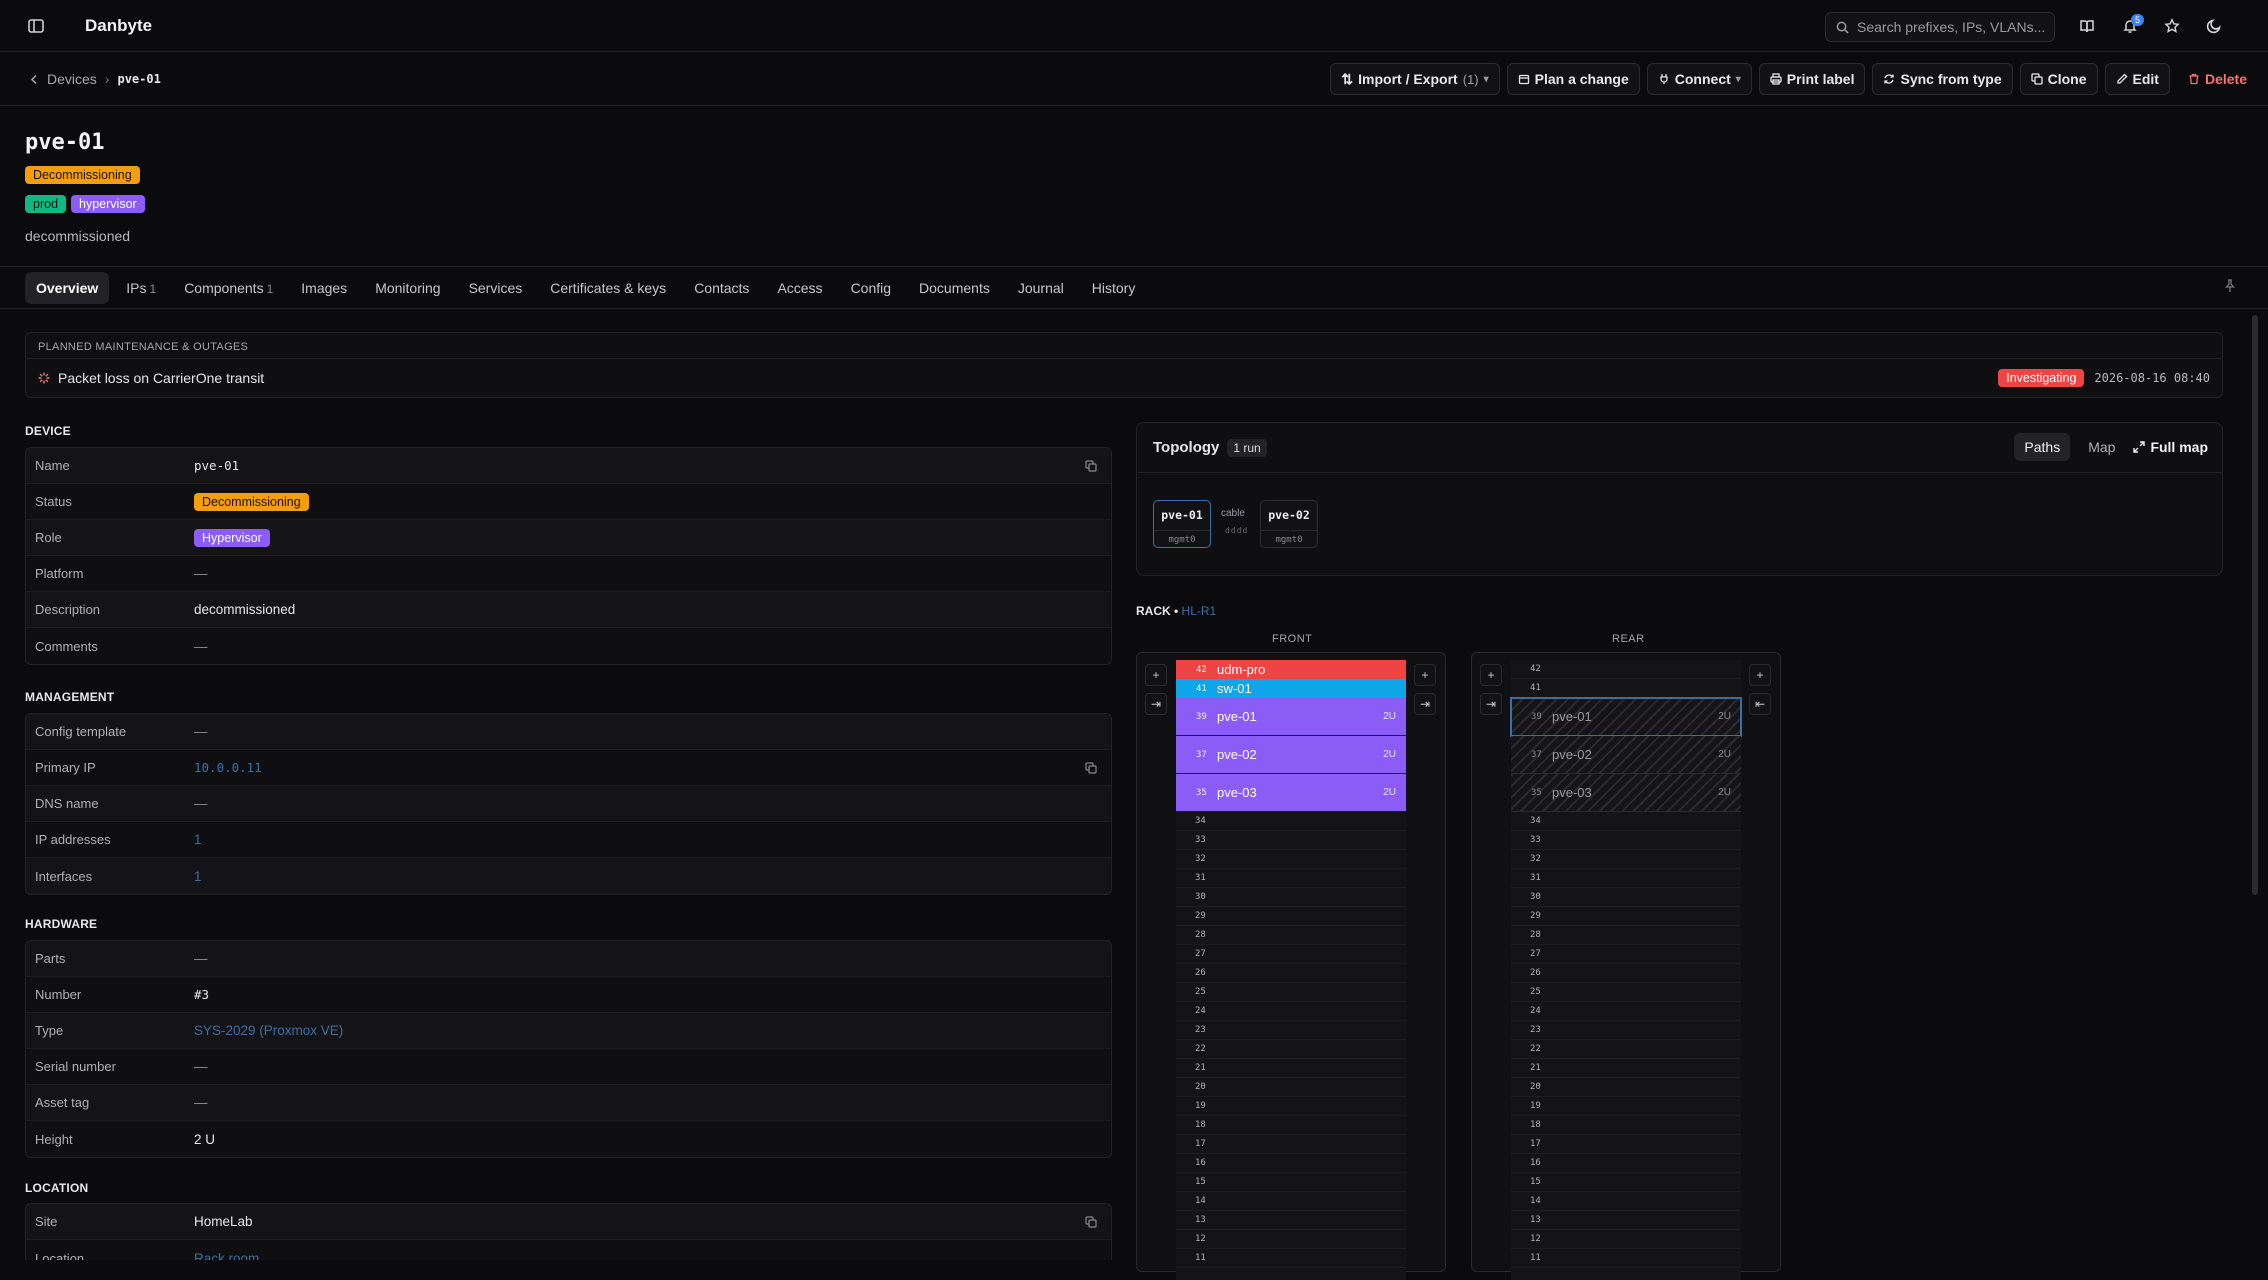  What do you see at coordinates (1200, 1011) in the screenshot?
I see `rack-unit-number: 24` at bounding box center [1200, 1011].